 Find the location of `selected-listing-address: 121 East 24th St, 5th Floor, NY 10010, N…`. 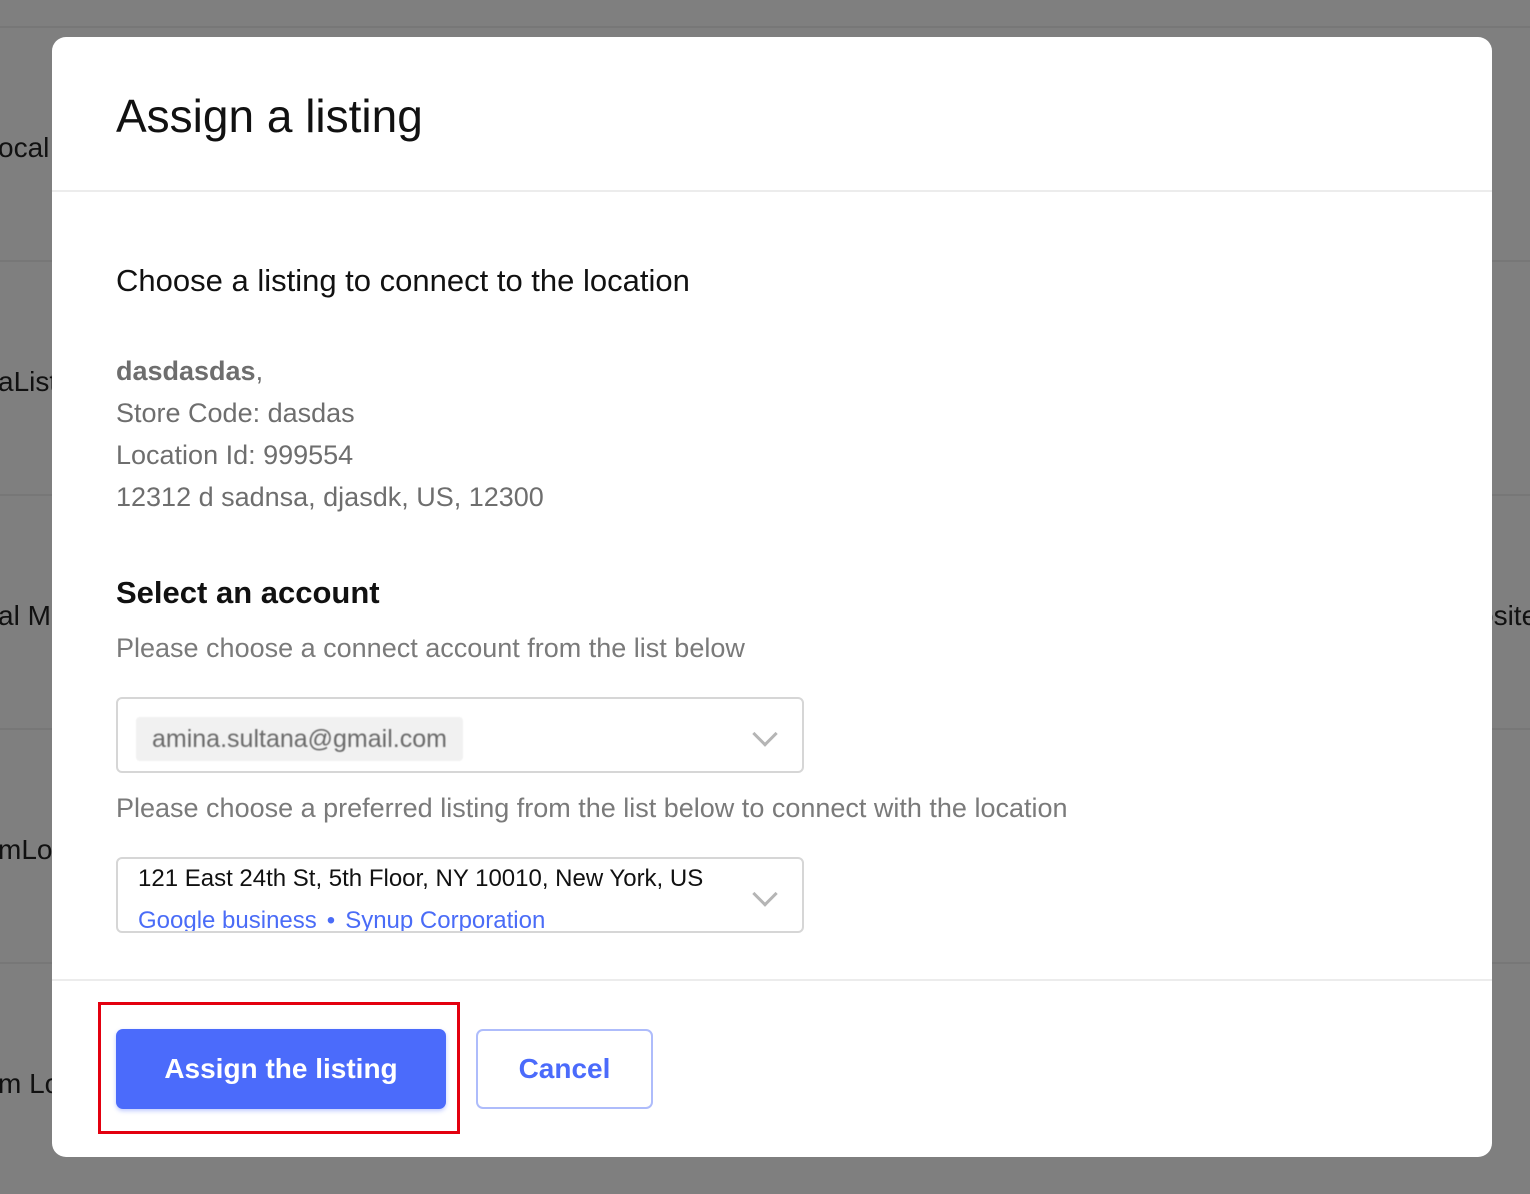

selected-listing-address: 121 East 24th St, 5th Floor, NY 10010, N… is located at coordinates (421, 878).